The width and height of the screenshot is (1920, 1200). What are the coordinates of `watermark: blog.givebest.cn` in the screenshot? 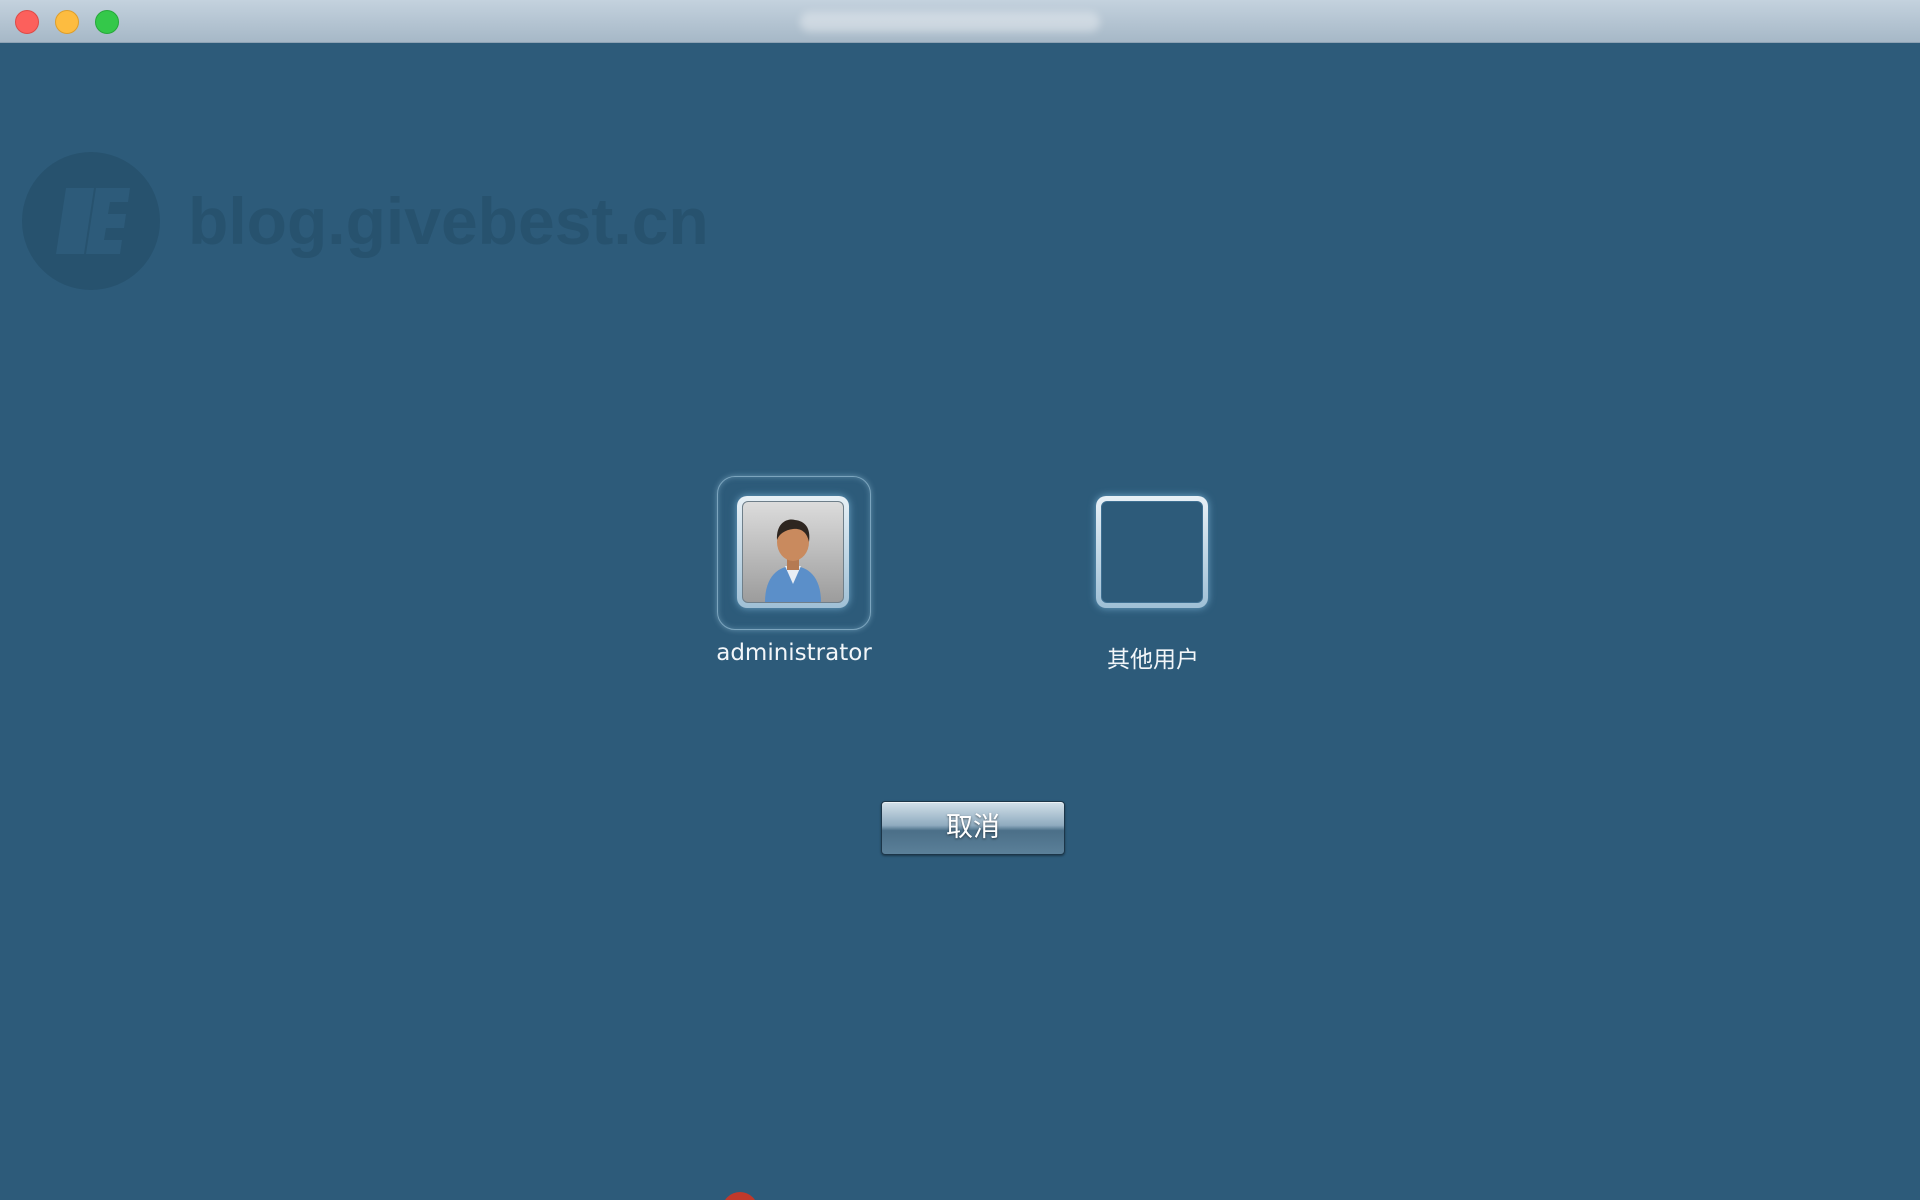 It's located at (365, 221).